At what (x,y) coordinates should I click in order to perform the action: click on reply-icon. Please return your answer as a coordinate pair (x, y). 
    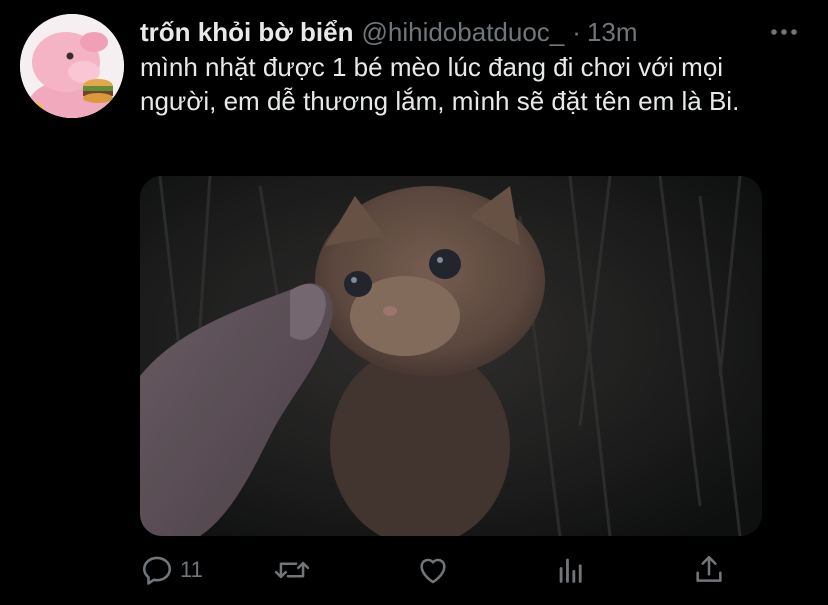
    Looking at the image, I should click on (157, 570).